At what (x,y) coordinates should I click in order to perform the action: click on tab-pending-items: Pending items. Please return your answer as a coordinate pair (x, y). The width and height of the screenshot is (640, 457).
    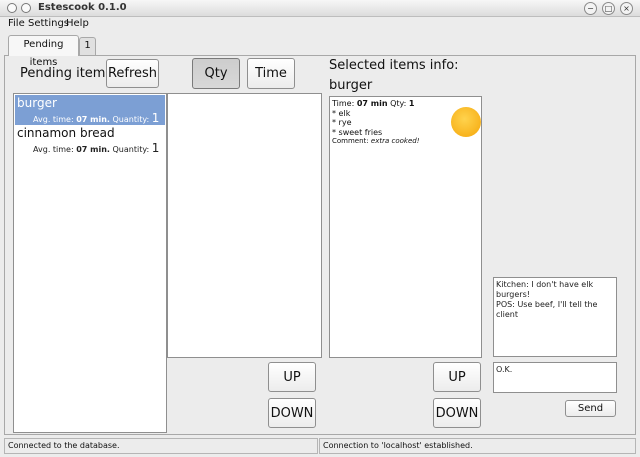
    Looking at the image, I should click on (43, 51).